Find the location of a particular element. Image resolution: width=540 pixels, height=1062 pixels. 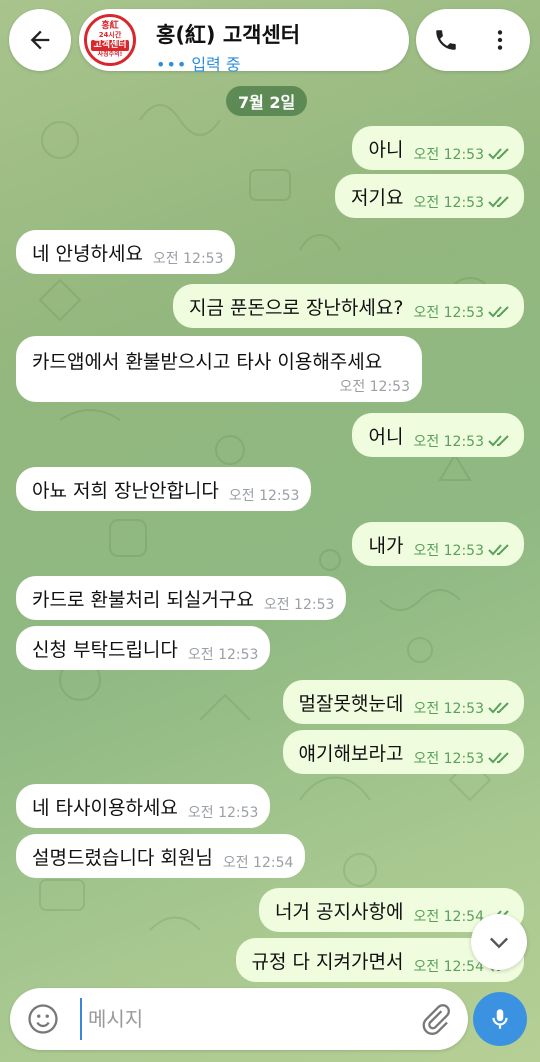

arrow-left-icon is located at coordinates (40, 40).